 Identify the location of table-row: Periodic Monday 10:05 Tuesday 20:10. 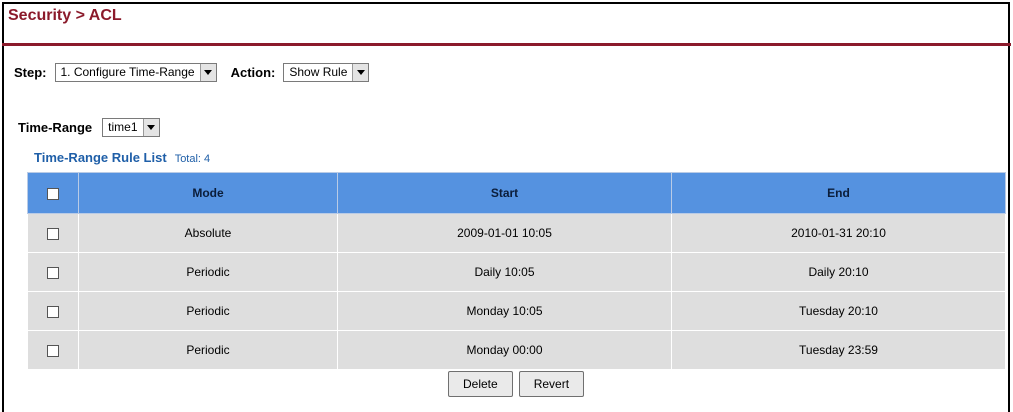
(516, 311).